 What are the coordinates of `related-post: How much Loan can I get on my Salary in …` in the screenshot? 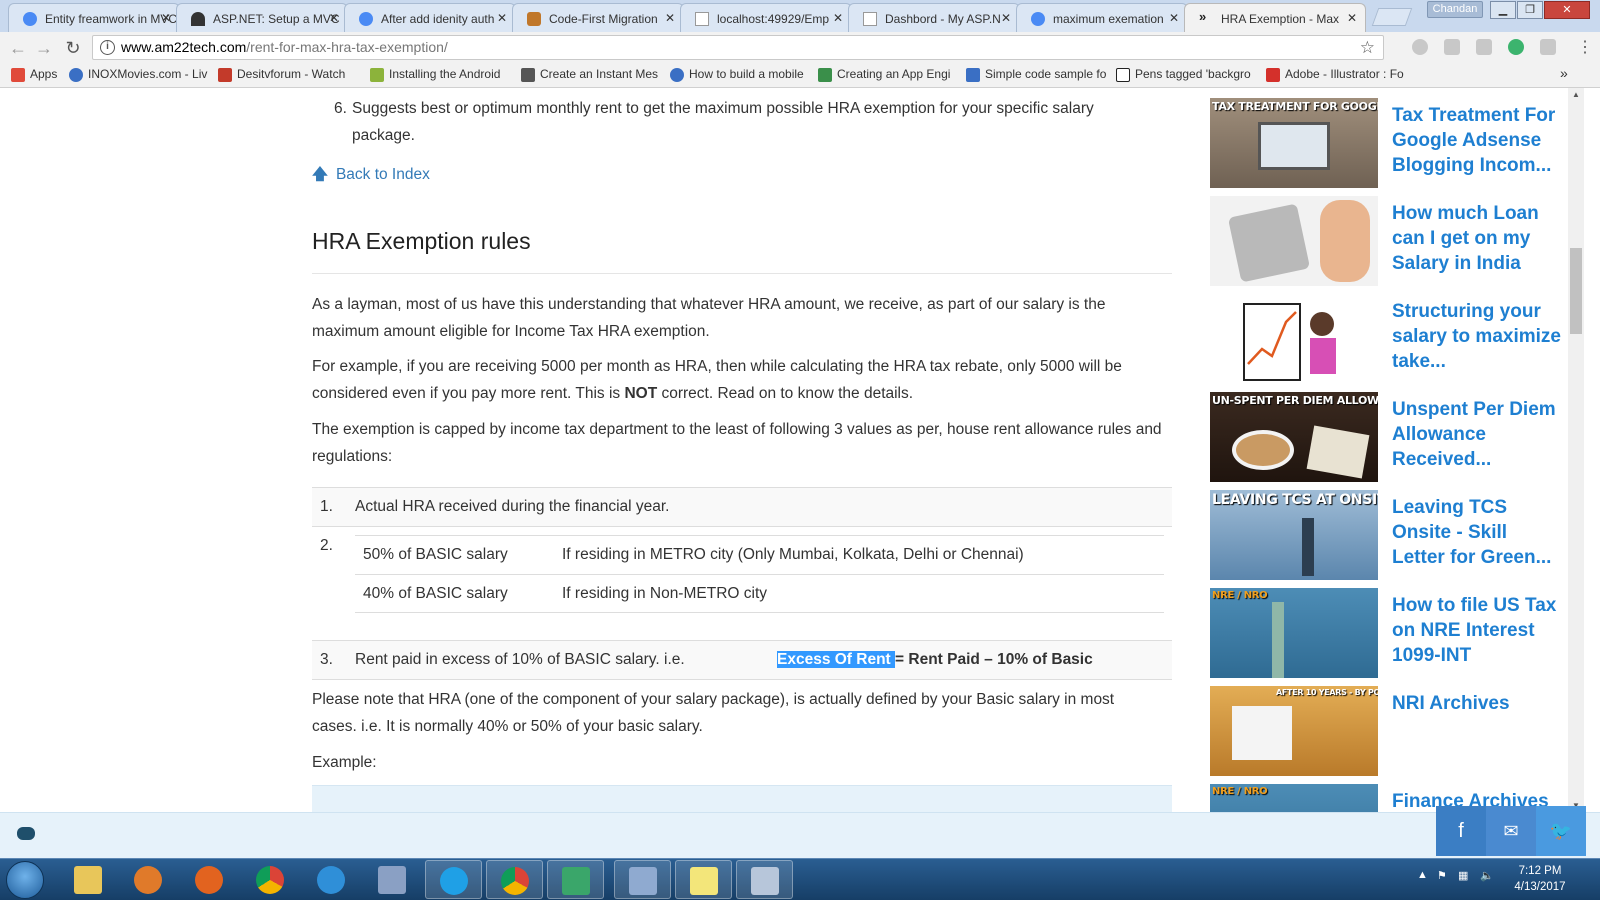 It's located at (1385, 241).